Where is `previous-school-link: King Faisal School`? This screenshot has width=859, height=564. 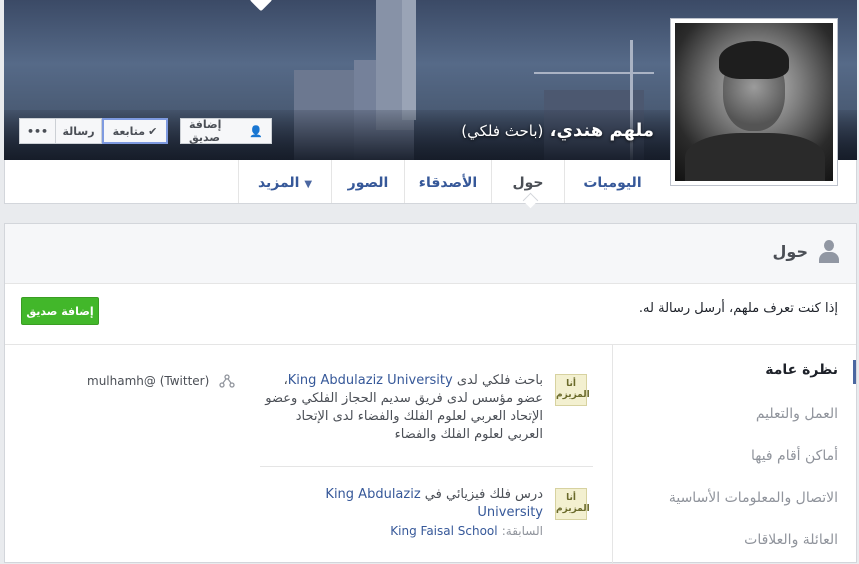 previous-school-link: King Faisal School is located at coordinates (443, 531).